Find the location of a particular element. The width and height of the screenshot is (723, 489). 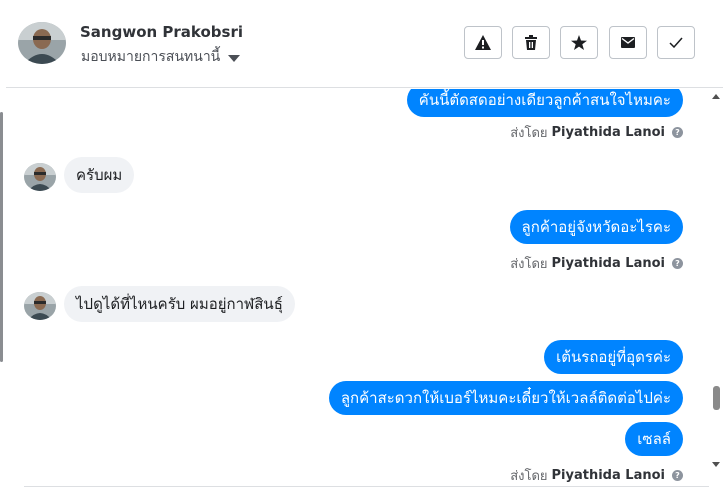

star-icon is located at coordinates (579, 42).